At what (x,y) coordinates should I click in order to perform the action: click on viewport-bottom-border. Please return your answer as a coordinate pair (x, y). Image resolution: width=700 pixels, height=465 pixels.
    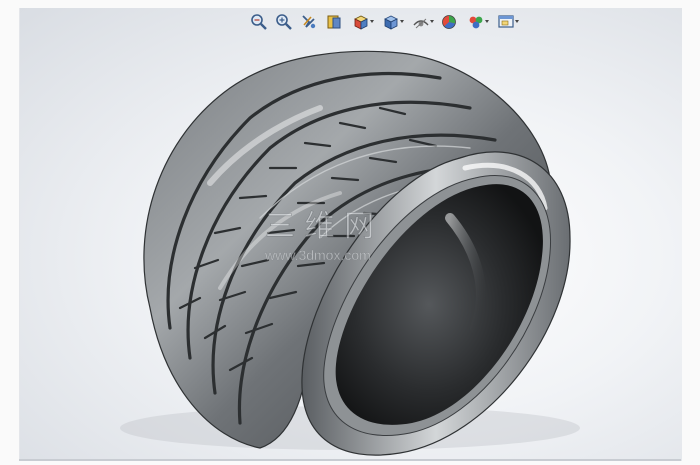
    Looking at the image, I should click on (350, 460).